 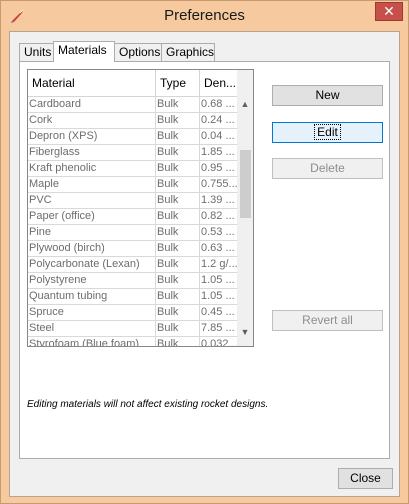 I want to click on table-scrollbar: ▲ ▼, so click(x=245, y=208).